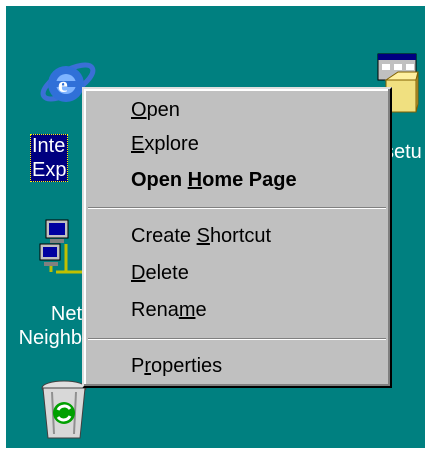  Describe the element at coordinates (160, 273) in the screenshot. I see `menu-item-delete: Delete` at that location.